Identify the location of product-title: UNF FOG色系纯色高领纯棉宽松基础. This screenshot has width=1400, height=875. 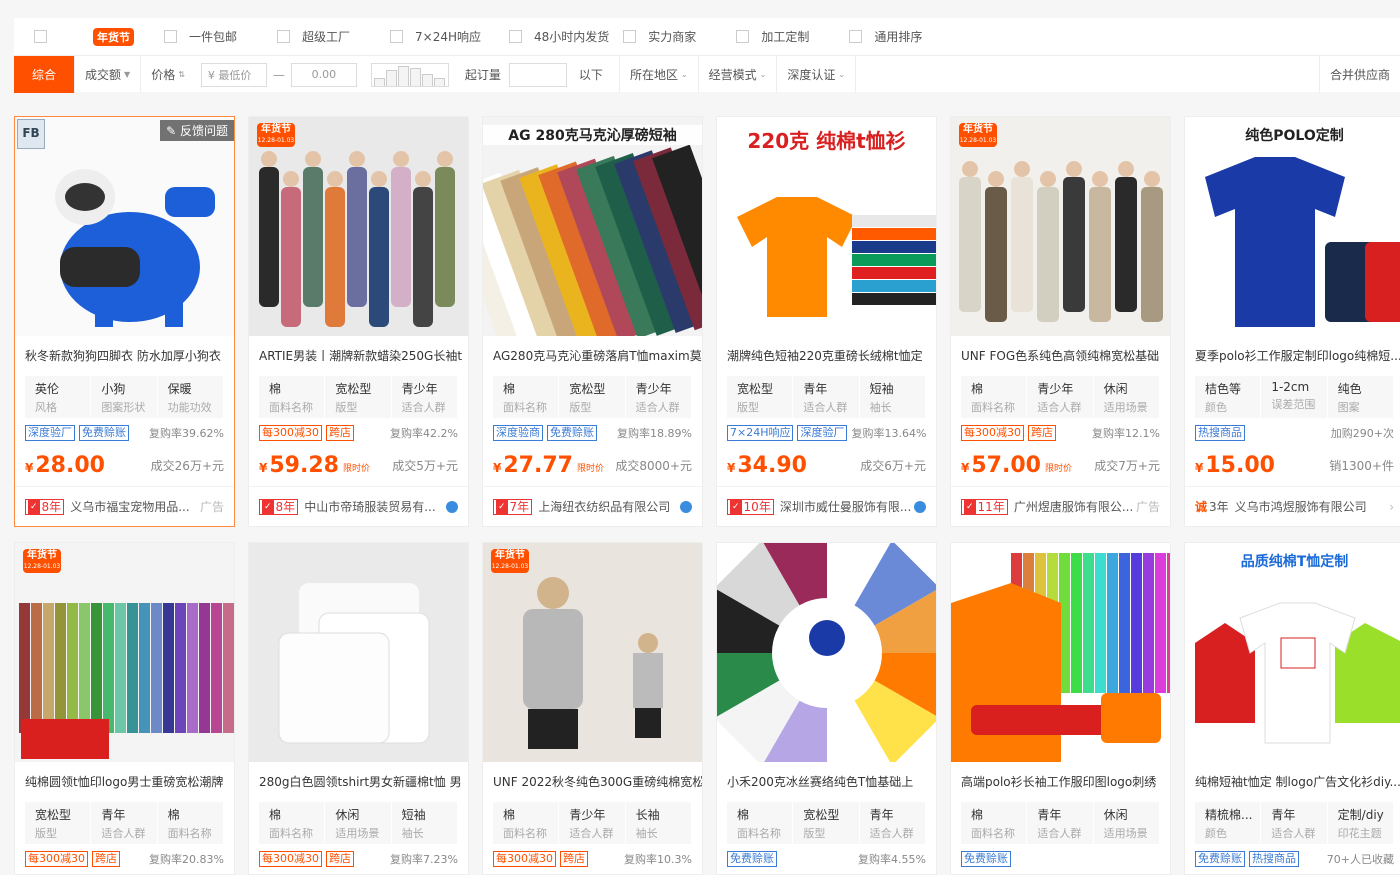
(1060, 356).